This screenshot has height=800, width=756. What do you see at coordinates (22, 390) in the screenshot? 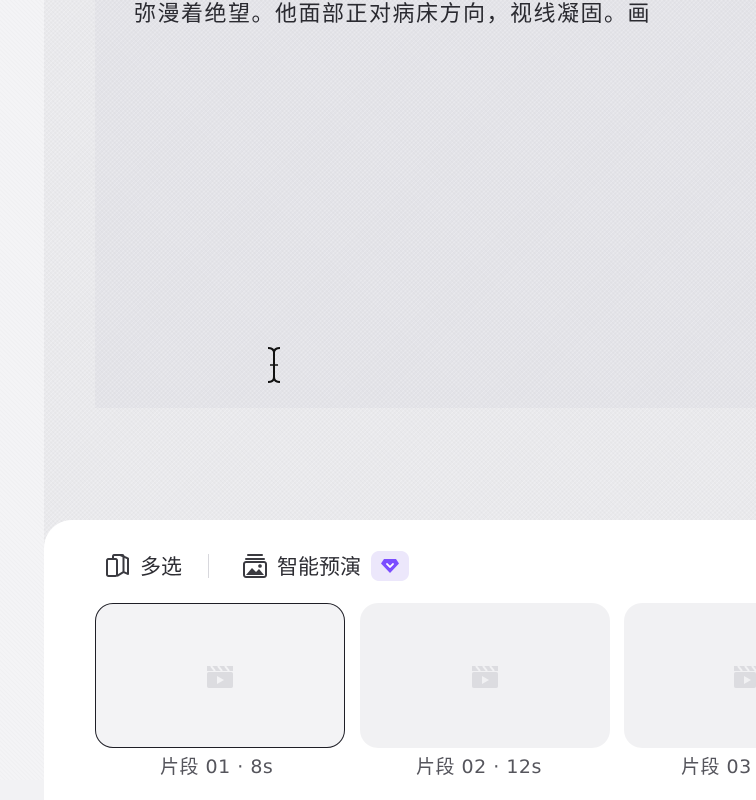
I see `left-gutter` at bounding box center [22, 390].